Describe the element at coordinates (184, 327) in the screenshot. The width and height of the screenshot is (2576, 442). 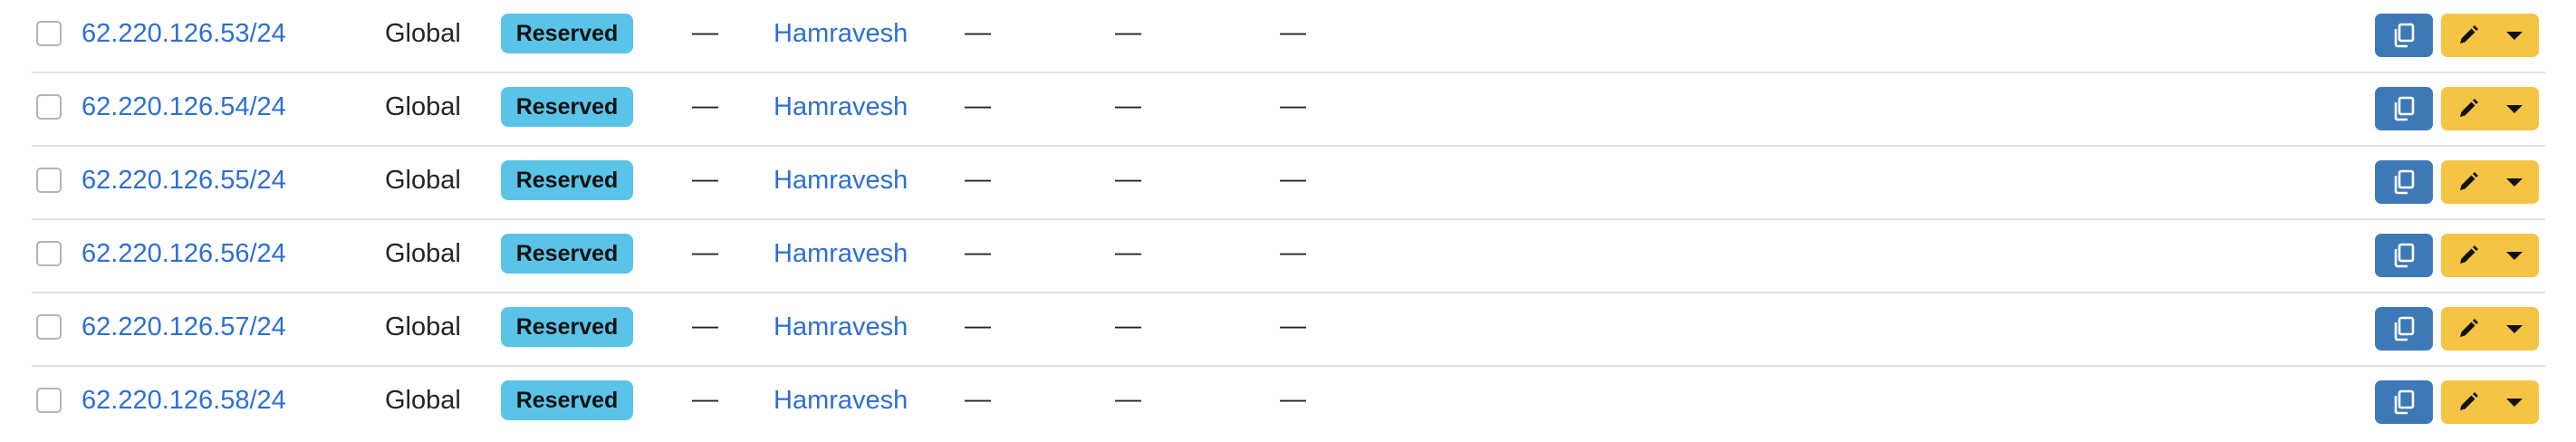
I see `ip-address-link: 62.220.126.57/24` at that location.